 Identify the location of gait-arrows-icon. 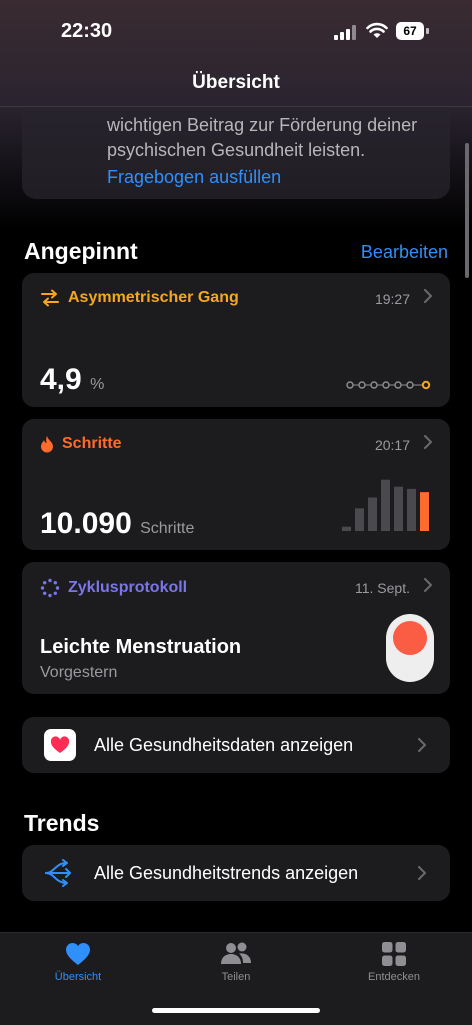
(50, 298).